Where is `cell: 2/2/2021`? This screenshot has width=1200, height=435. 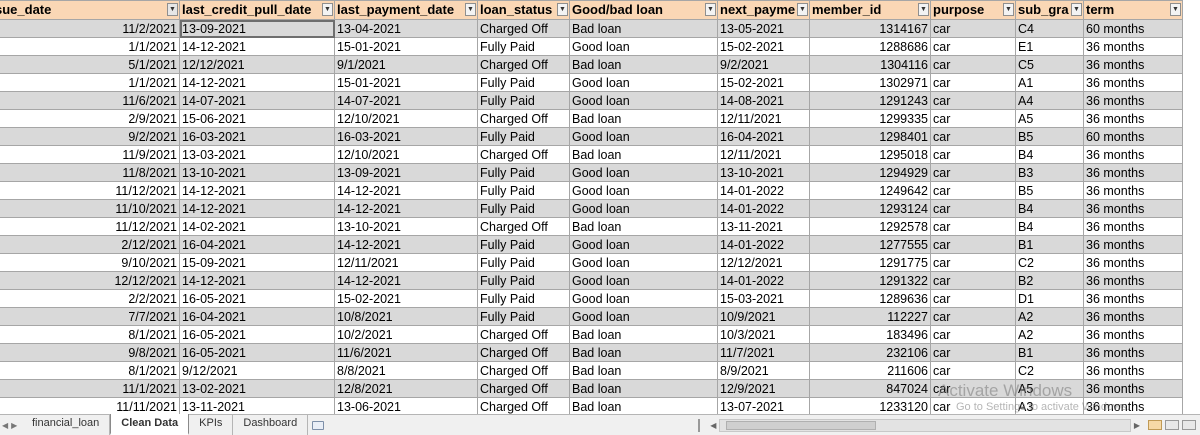 cell: 2/2/2021 is located at coordinates (90, 298).